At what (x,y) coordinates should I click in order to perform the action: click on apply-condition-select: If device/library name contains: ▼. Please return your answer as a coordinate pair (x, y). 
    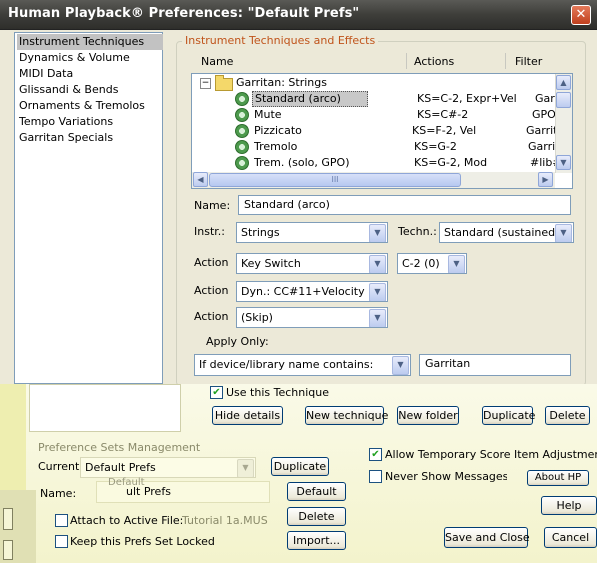
    Looking at the image, I should click on (302, 365).